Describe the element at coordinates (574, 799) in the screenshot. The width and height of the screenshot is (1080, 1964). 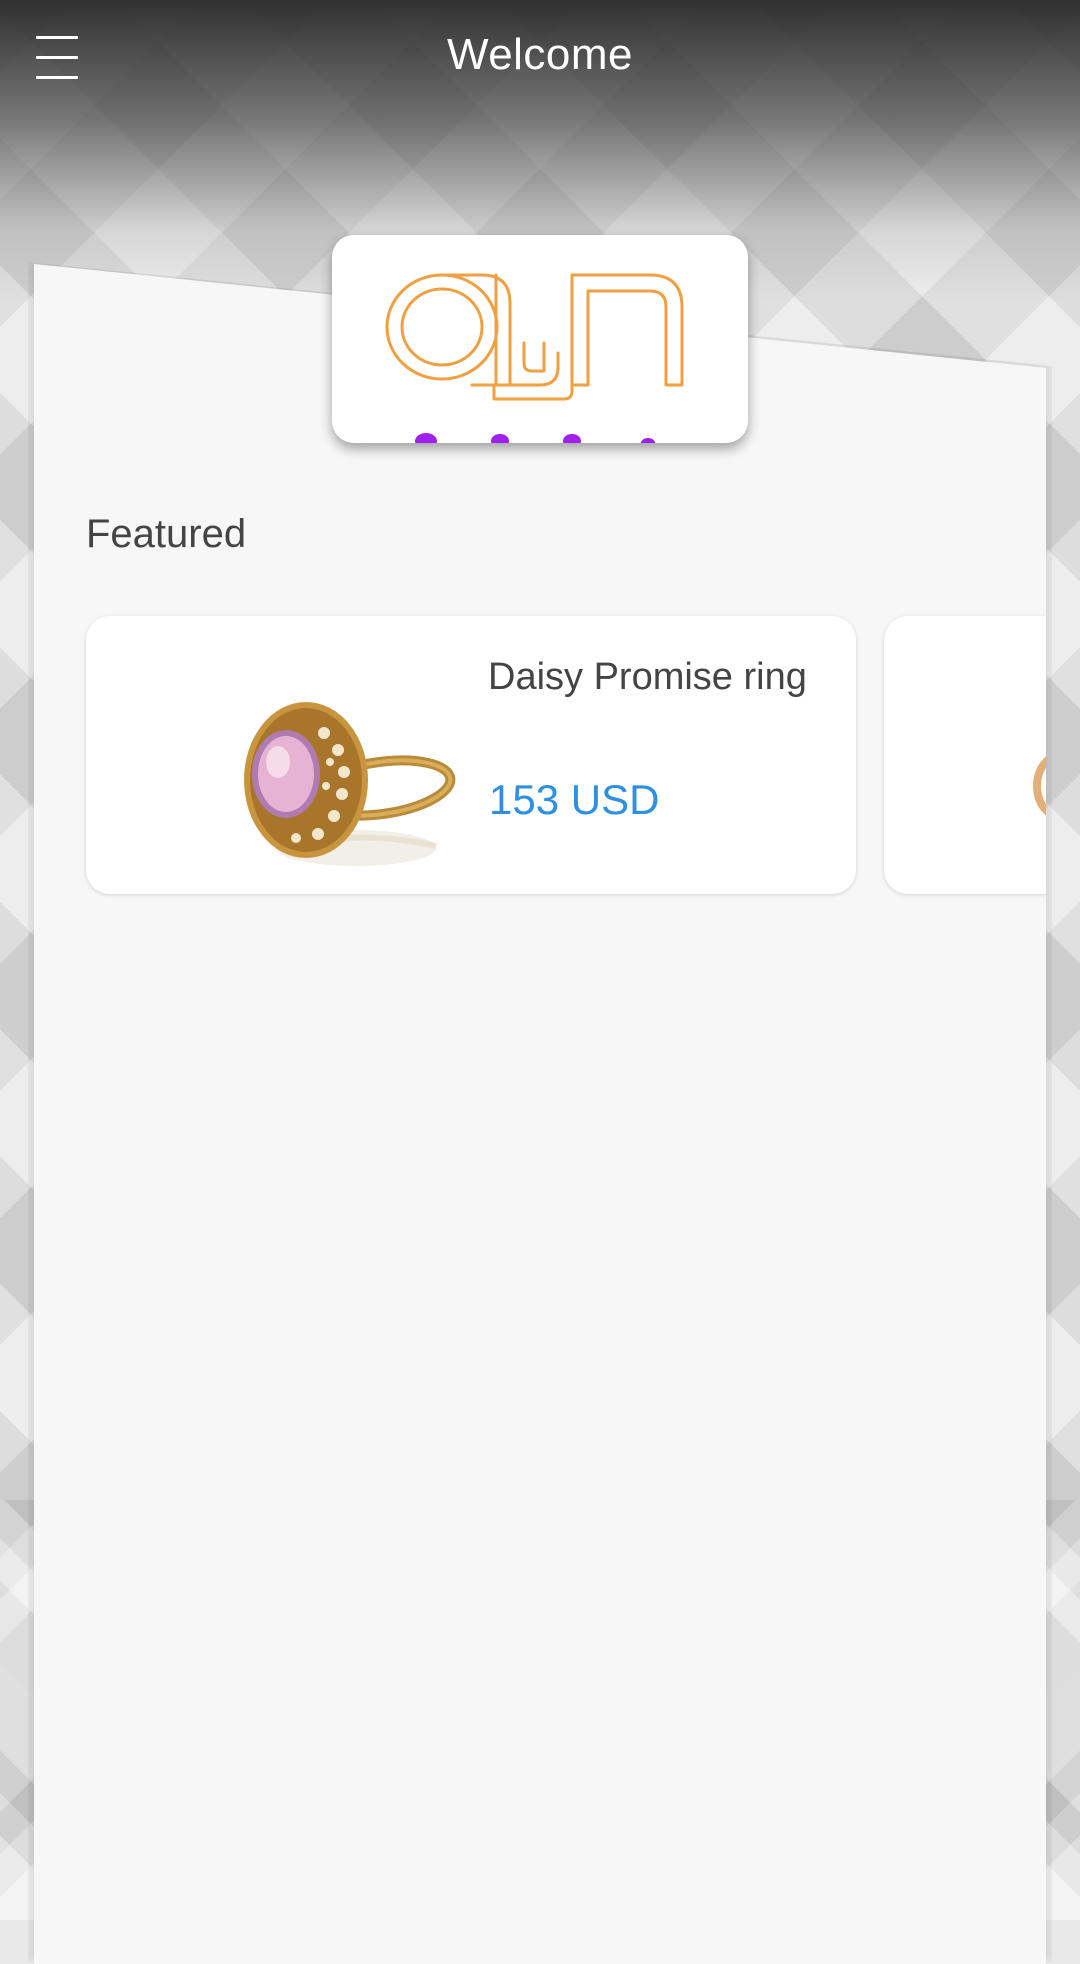
I see `product-price: 153 USD` at that location.